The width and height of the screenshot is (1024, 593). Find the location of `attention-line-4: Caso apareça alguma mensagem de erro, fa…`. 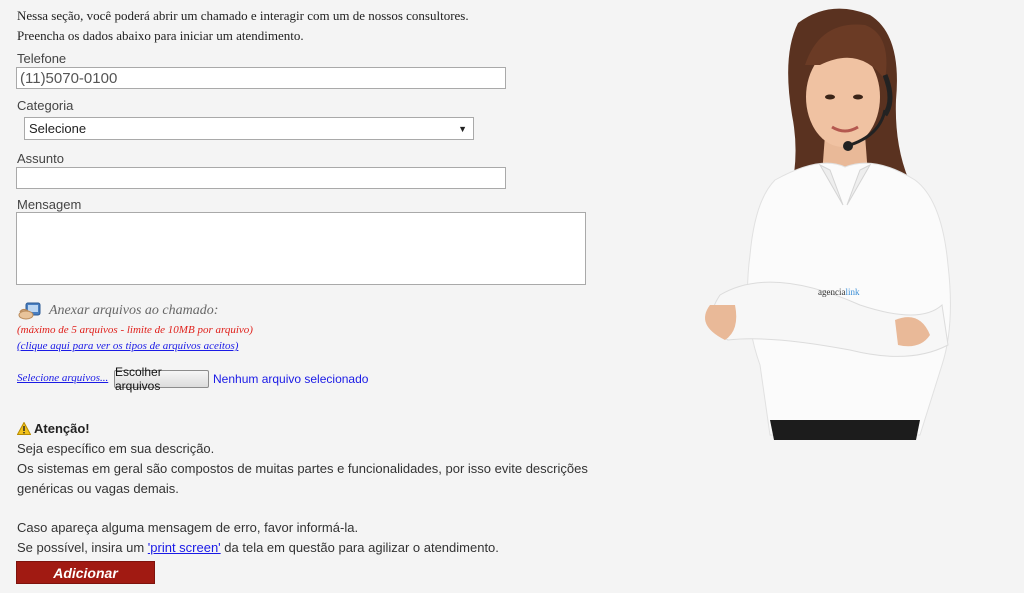

attention-line-4: Caso apareça alguma mensagem de erro, fa… is located at coordinates (188, 527).